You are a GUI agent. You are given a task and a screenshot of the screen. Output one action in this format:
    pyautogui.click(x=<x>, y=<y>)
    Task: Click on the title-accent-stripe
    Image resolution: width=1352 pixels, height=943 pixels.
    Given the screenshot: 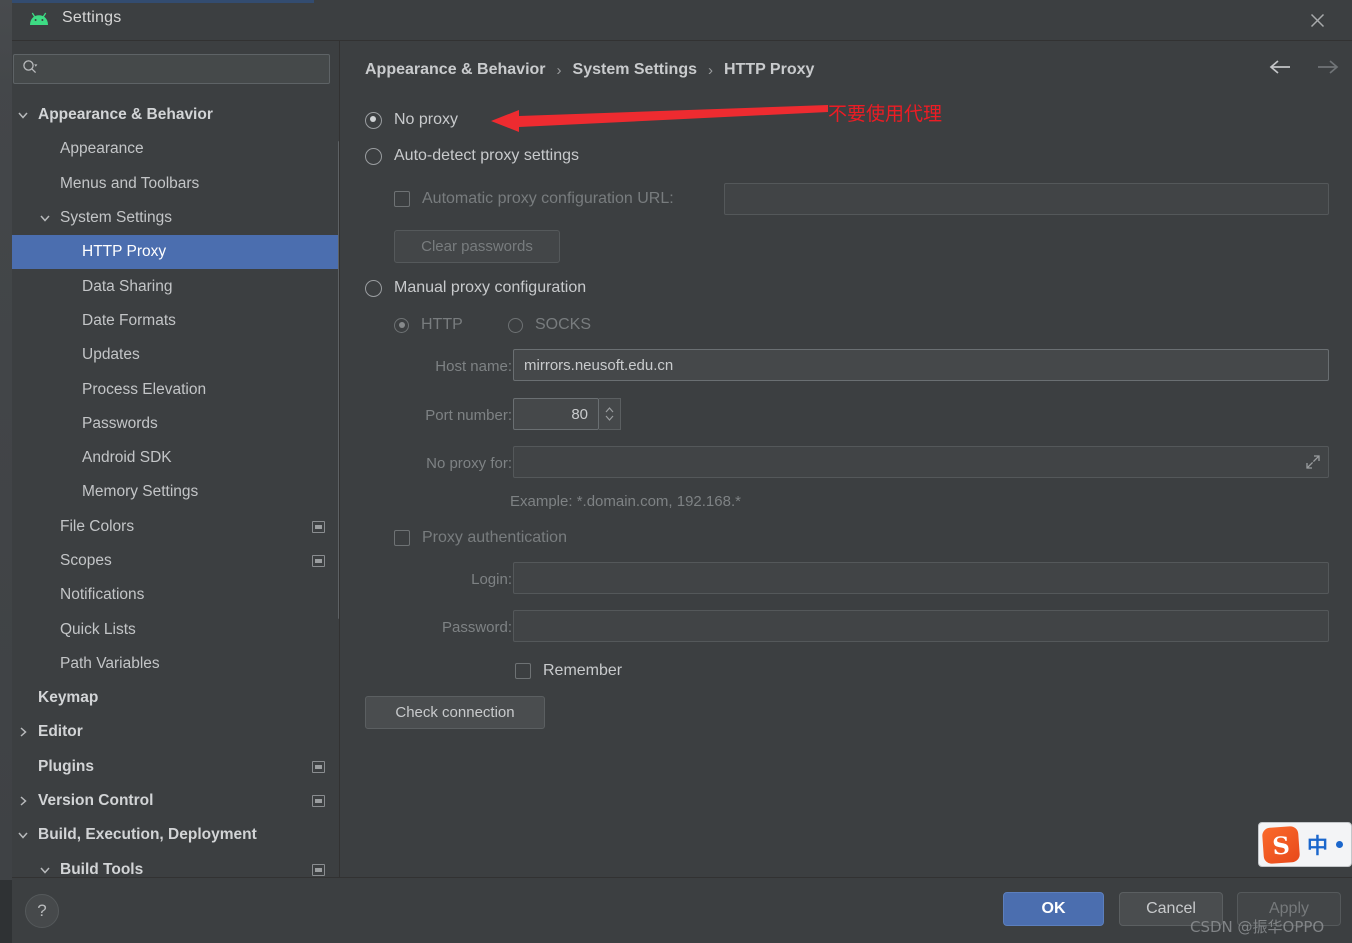 What is the action you would take?
    pyautogui.click(x=163, y=1)
    